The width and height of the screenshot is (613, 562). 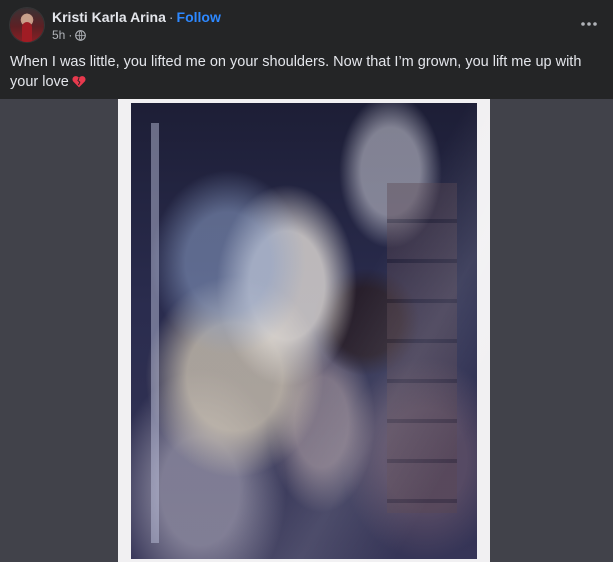 I want to click on more-options-button, so click(x=589, y=24).